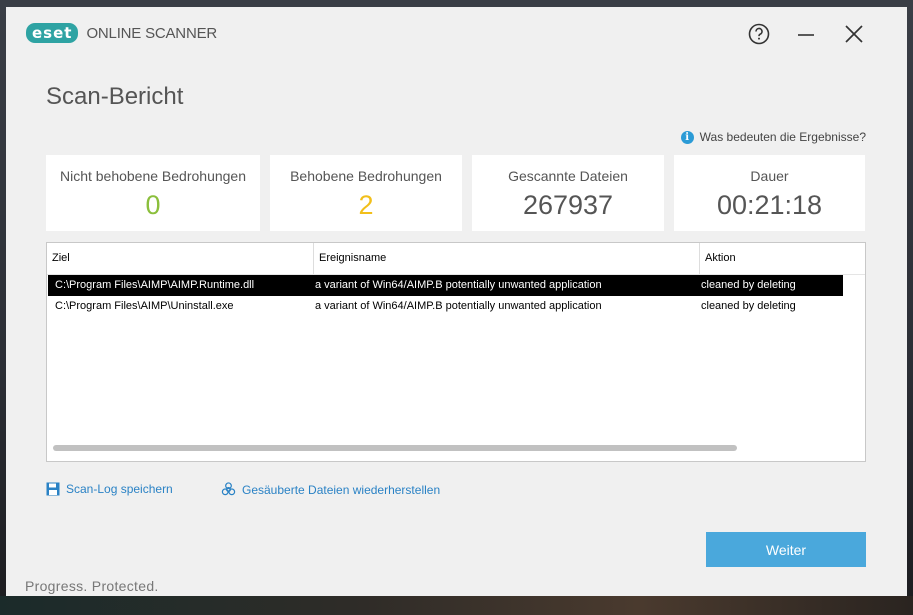  What do you see at coordinates (144, 306) in the screenshot?
I see `cell-ziel: C:\Program Files\AIMP\Uninstall.exe` at bounding box center [144, 306].